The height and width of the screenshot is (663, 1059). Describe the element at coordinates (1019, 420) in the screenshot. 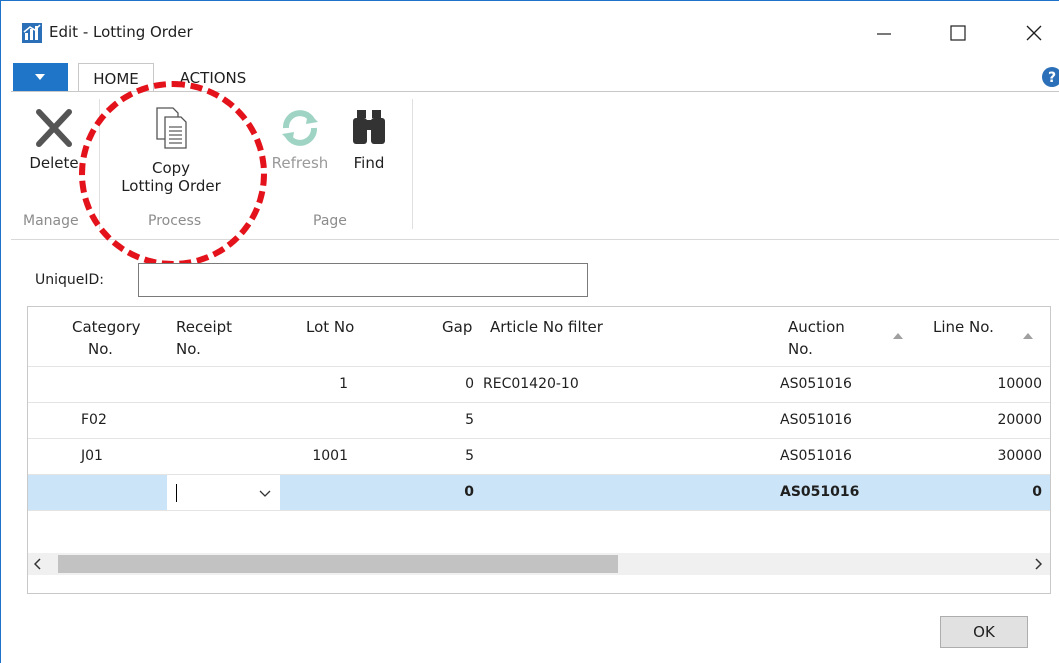

I see `cell-line-no: 20000` at that location.